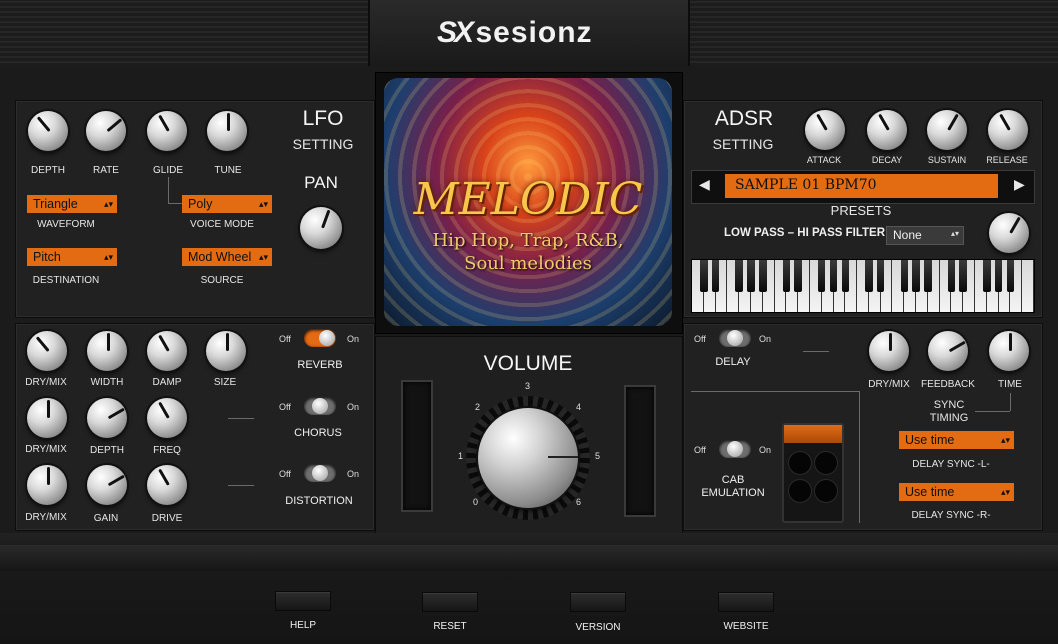 The width and height of the screenshot is (1058, 644). What do you see at coordinates (318, 433) in the screenshot?
I see `chorus-name: CHORUS` at bounding box center [318, 433].